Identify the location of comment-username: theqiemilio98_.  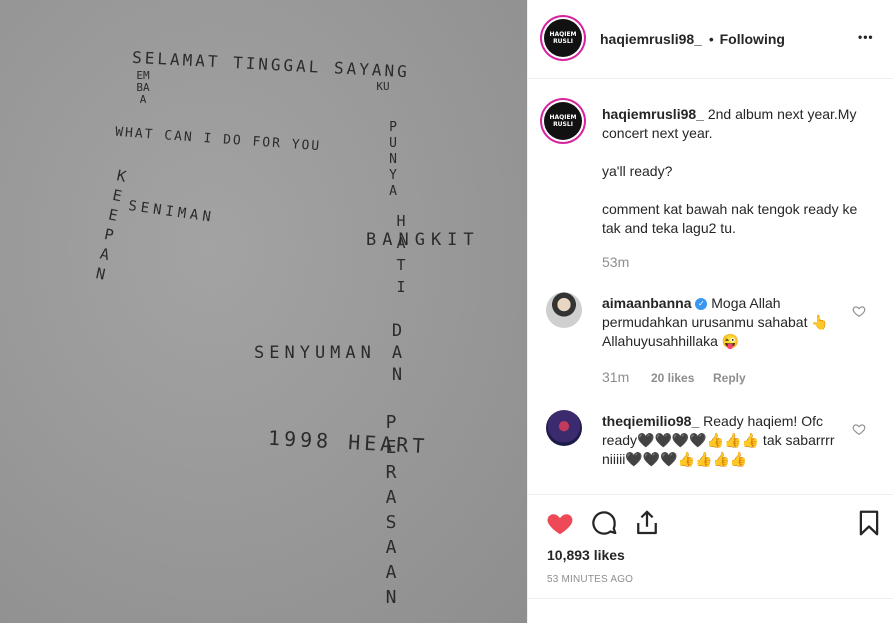
(650, 421).